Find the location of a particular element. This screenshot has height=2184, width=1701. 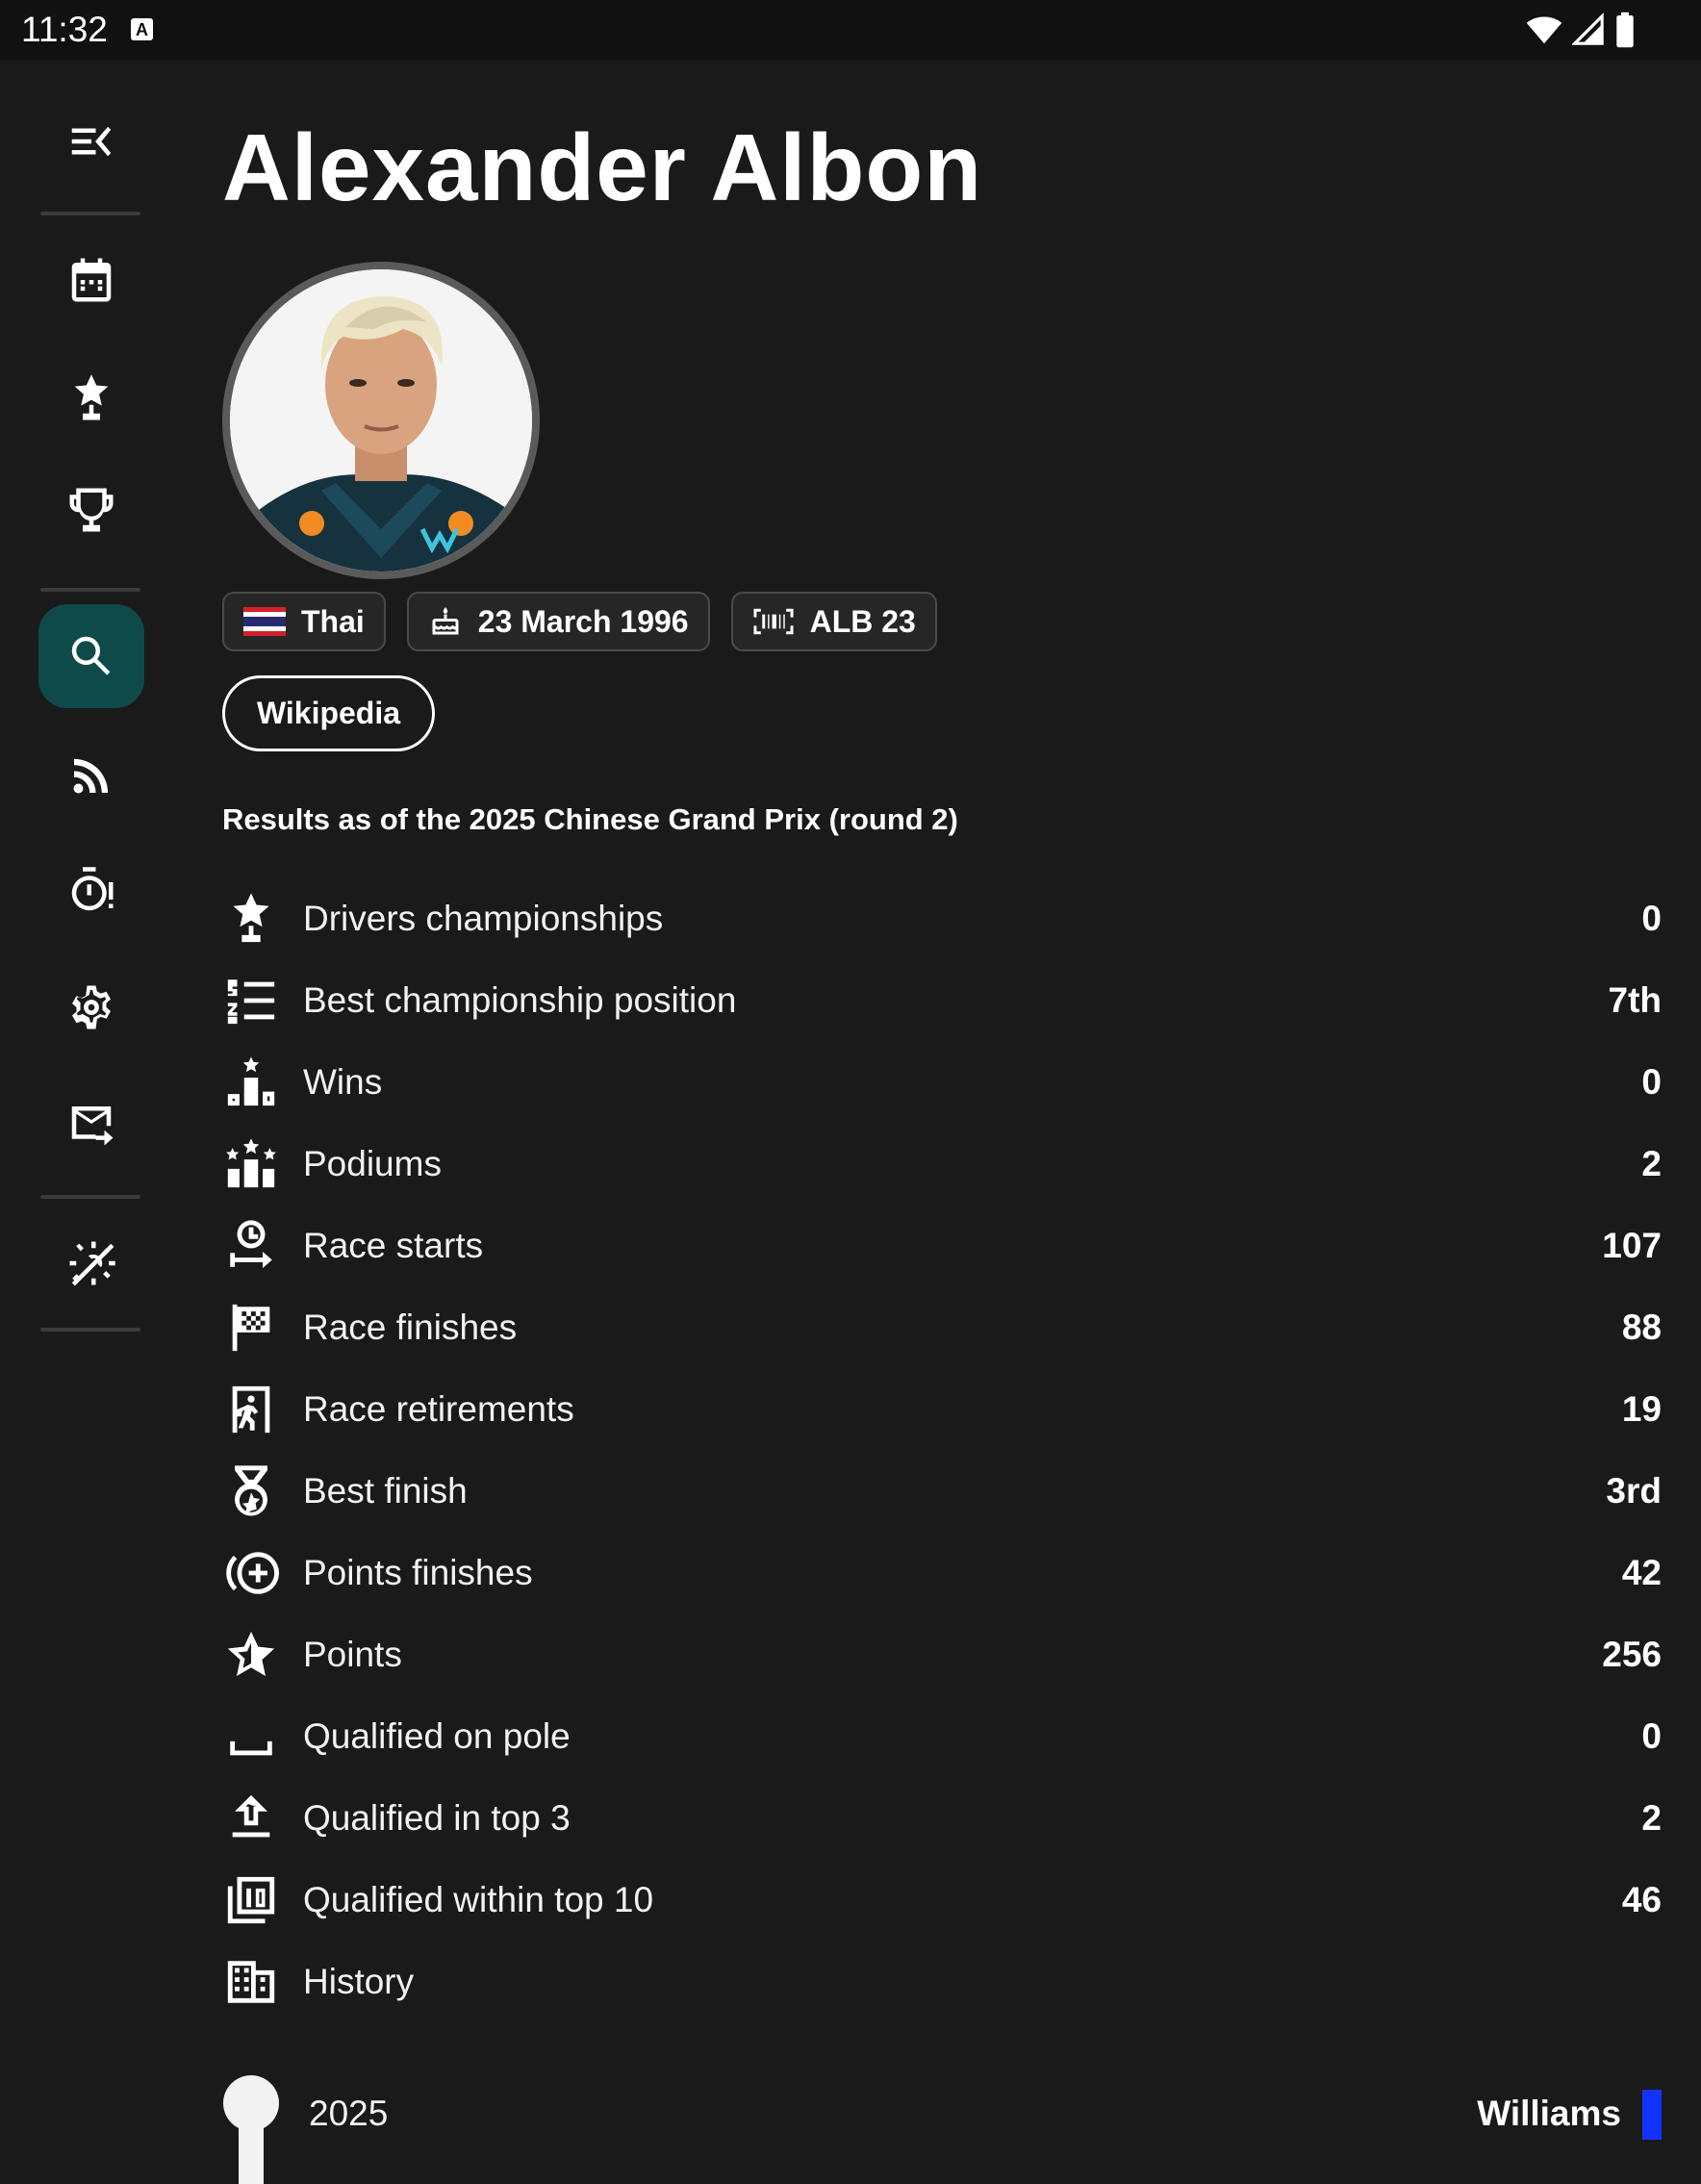

nav-driver-standings is located at coordinates (91, 398).